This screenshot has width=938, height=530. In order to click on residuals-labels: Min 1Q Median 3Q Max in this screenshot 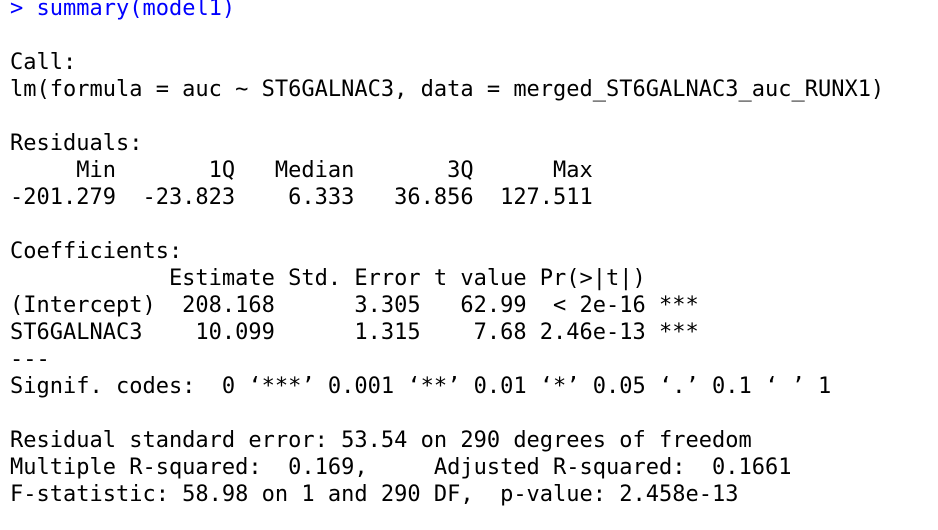, I will do `click(308, 170)`.